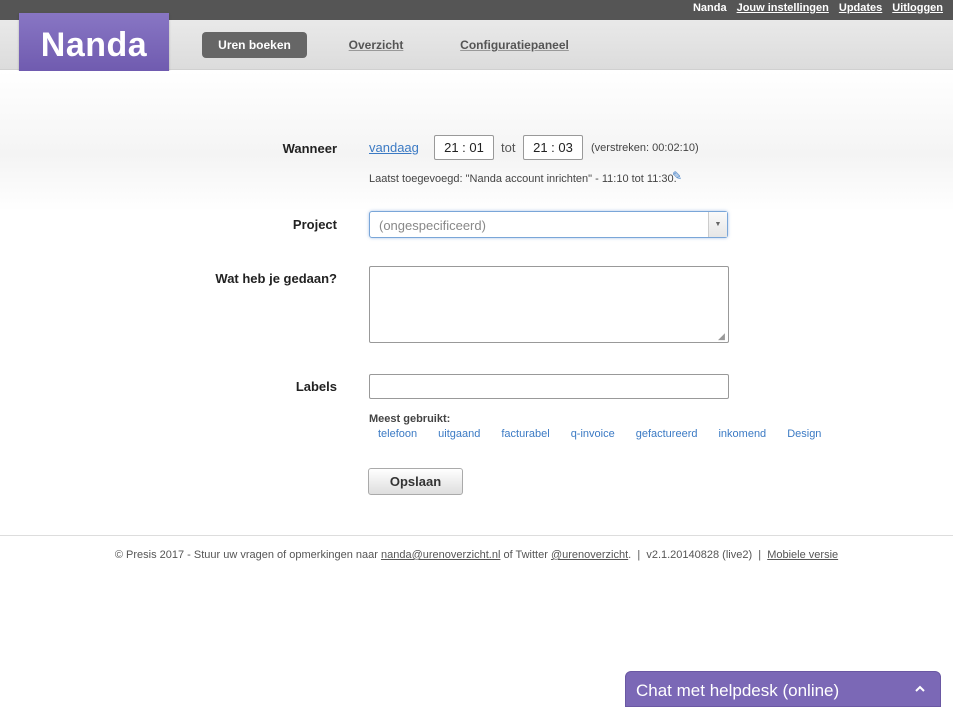  What do you see at coordinates (699, 555) in the screenshot?
I see `footer-version: v2.1.20140828 (live2)` at bounding box center [699, 555].